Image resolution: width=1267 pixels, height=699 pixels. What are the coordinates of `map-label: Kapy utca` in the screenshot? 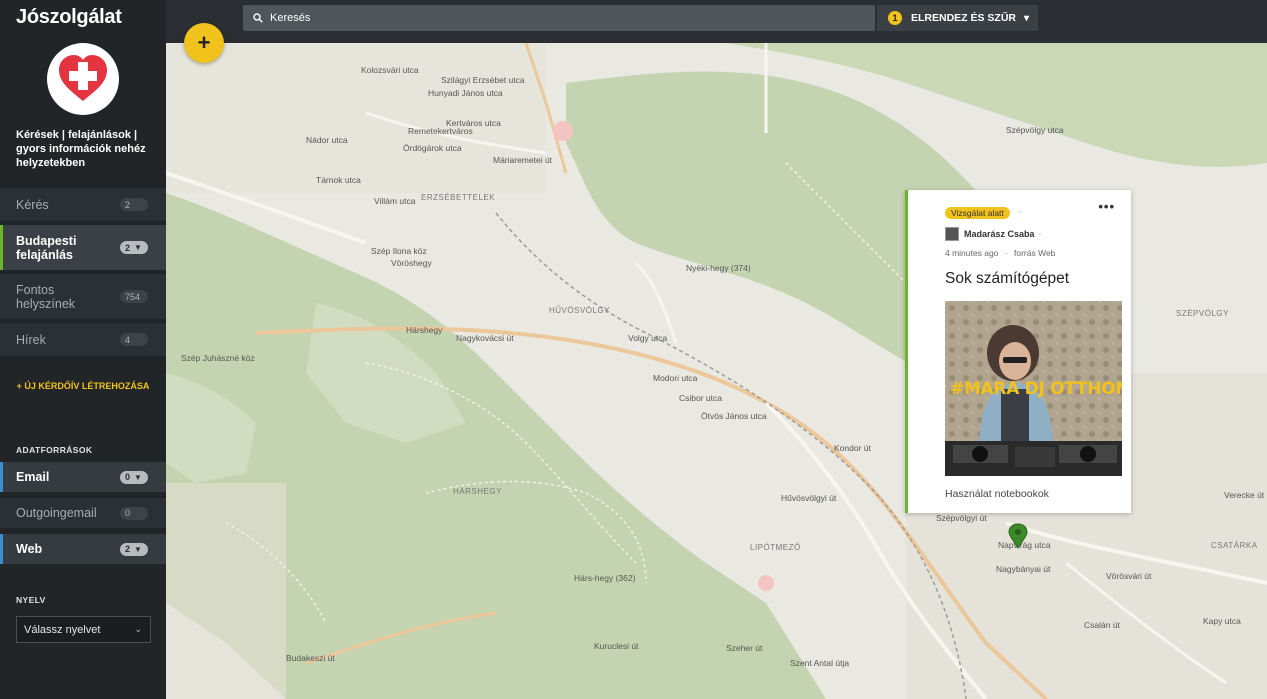 It's located at (1222, 621).